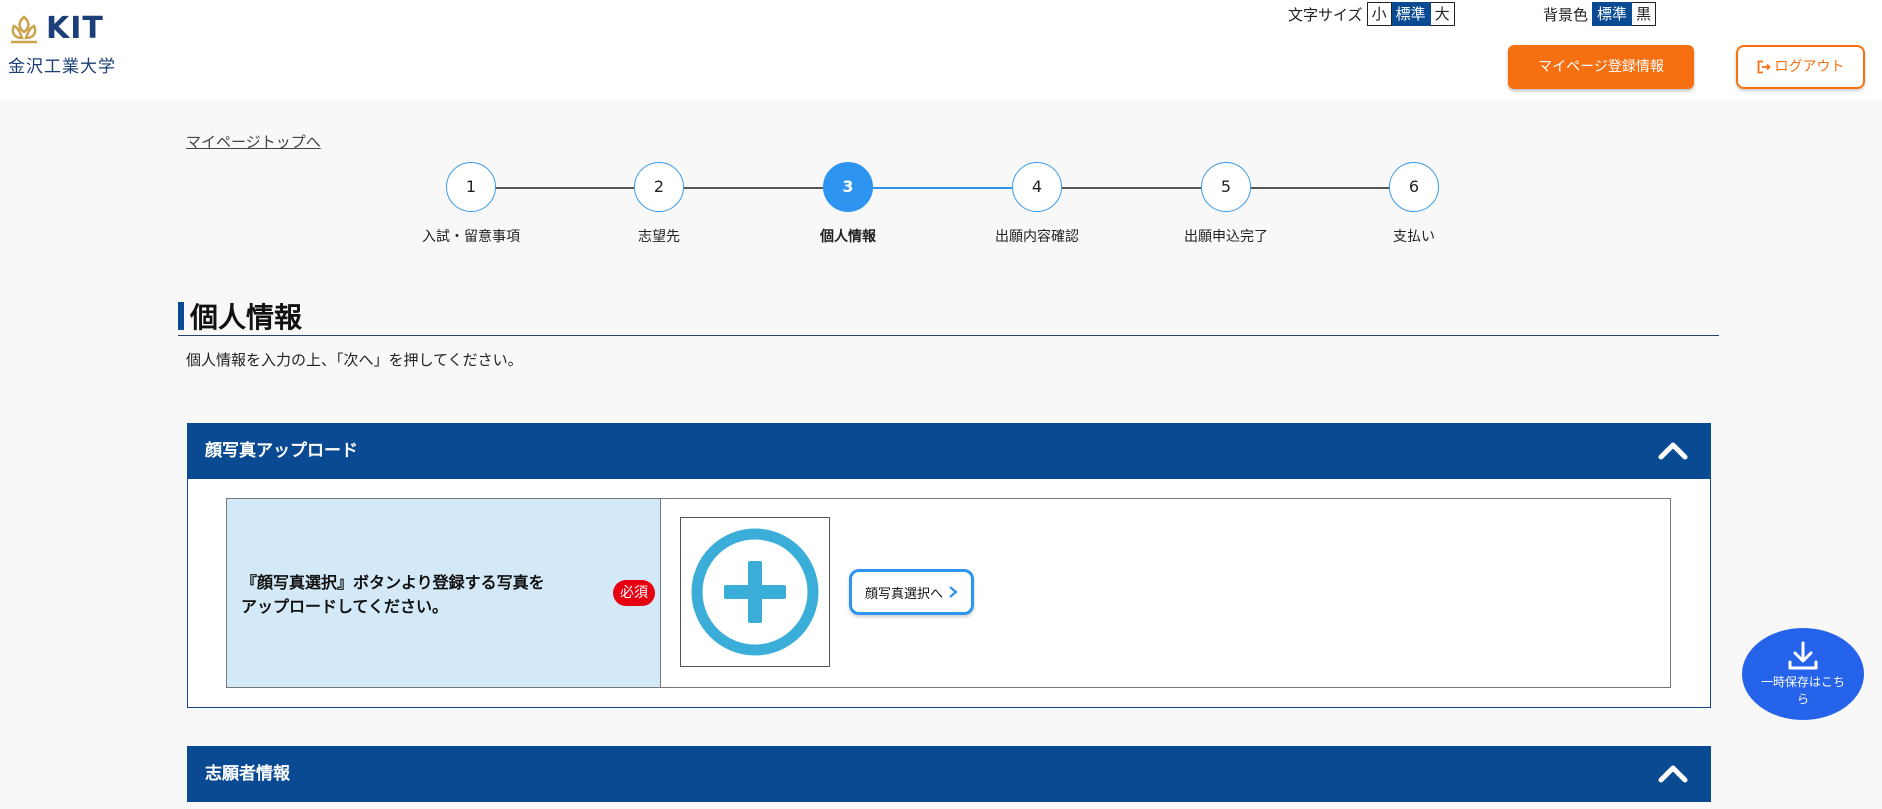 Image resolution: width=1882 pixels, height=809 pixels. I want to click on select-photo-button: 顔写真選択へ, so click(911, 592).